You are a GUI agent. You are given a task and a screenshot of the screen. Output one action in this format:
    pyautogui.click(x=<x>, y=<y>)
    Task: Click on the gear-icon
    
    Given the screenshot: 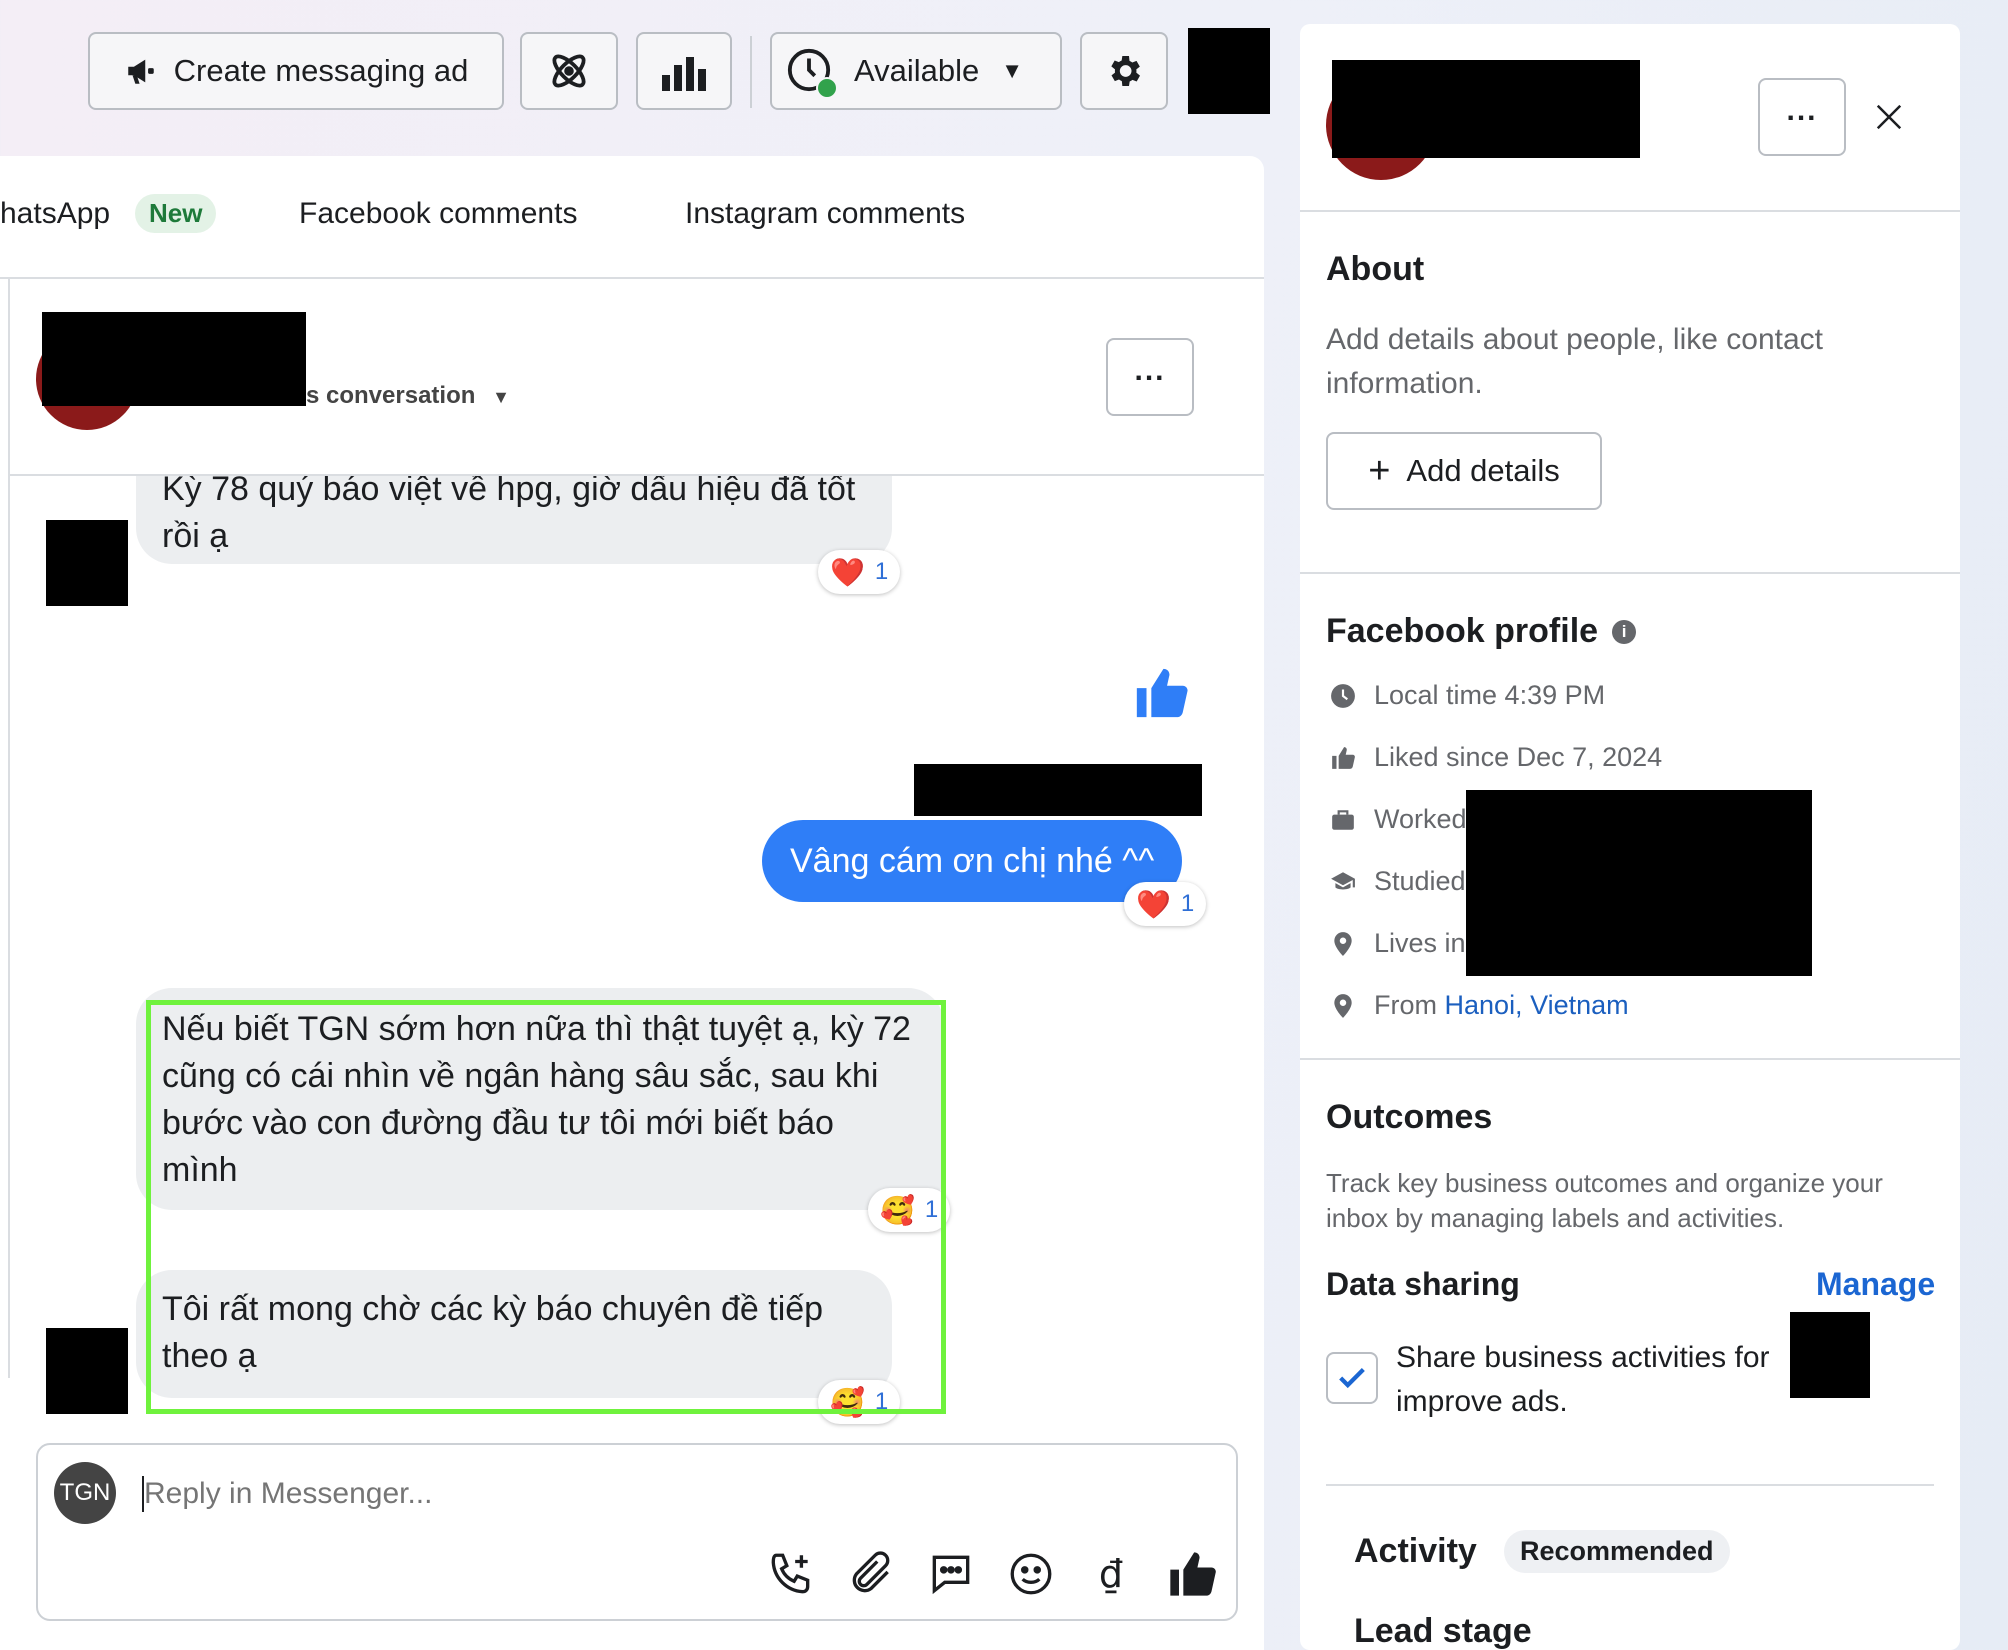 What is the action you would take?
    pyautogui.click(x=1125, y=71)
    